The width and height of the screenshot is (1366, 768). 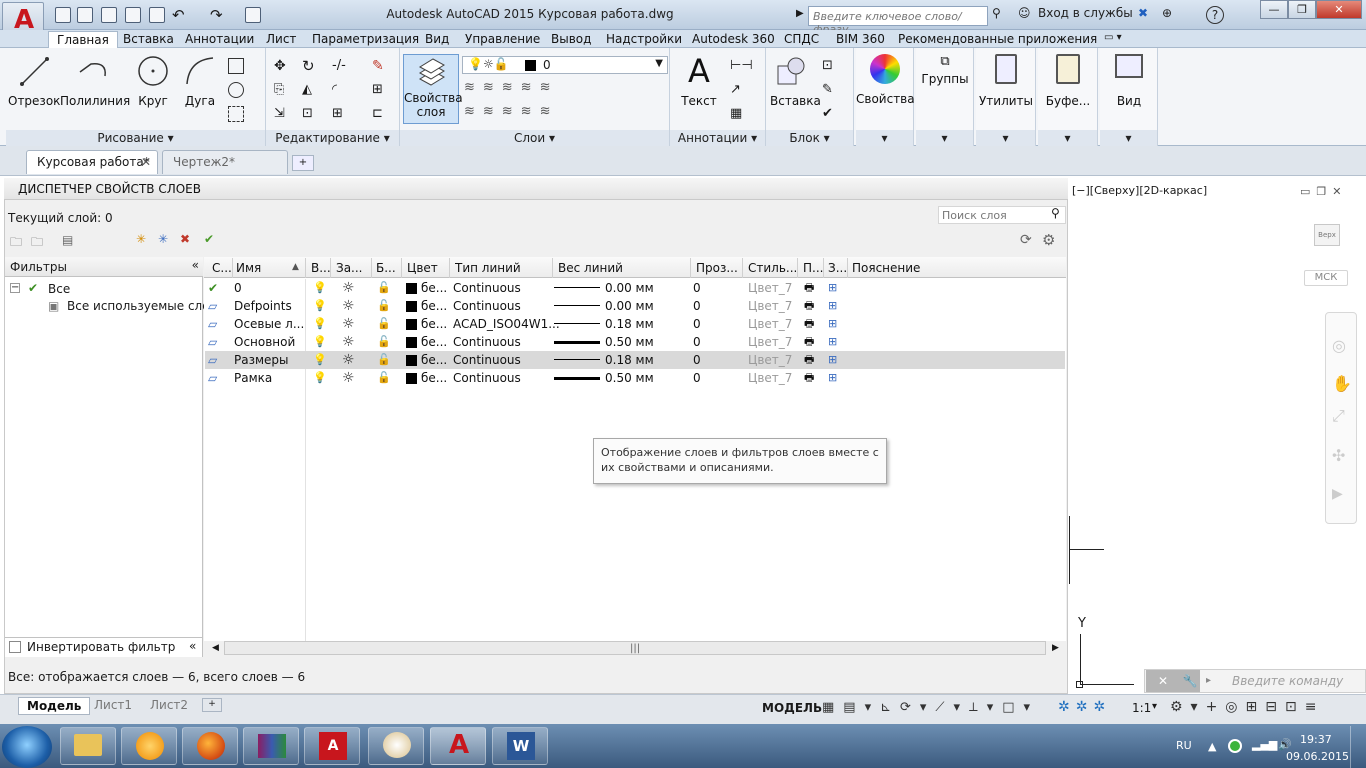 What do you see at coordinates (310, 90) in the screenshot?
I see `mirror-icon: ◭` at bounding box center [310, 90].